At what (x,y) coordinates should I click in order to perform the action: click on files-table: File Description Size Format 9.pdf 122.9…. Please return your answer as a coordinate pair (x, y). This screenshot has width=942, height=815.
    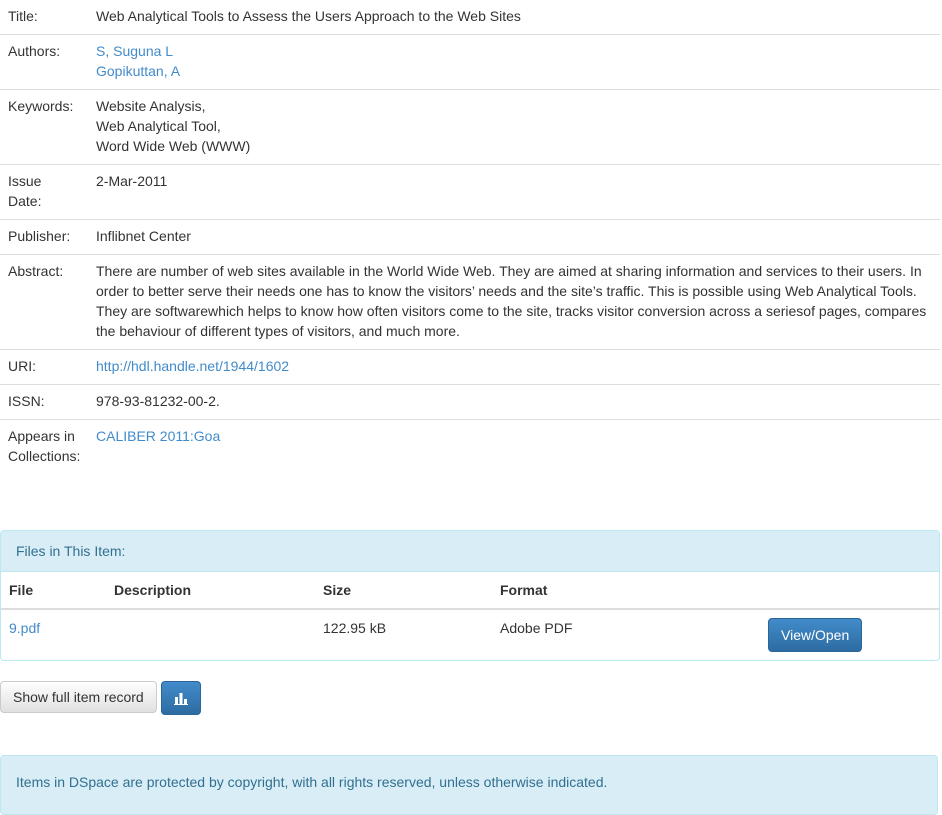
    Looking at the image, I should click on (470, 616).